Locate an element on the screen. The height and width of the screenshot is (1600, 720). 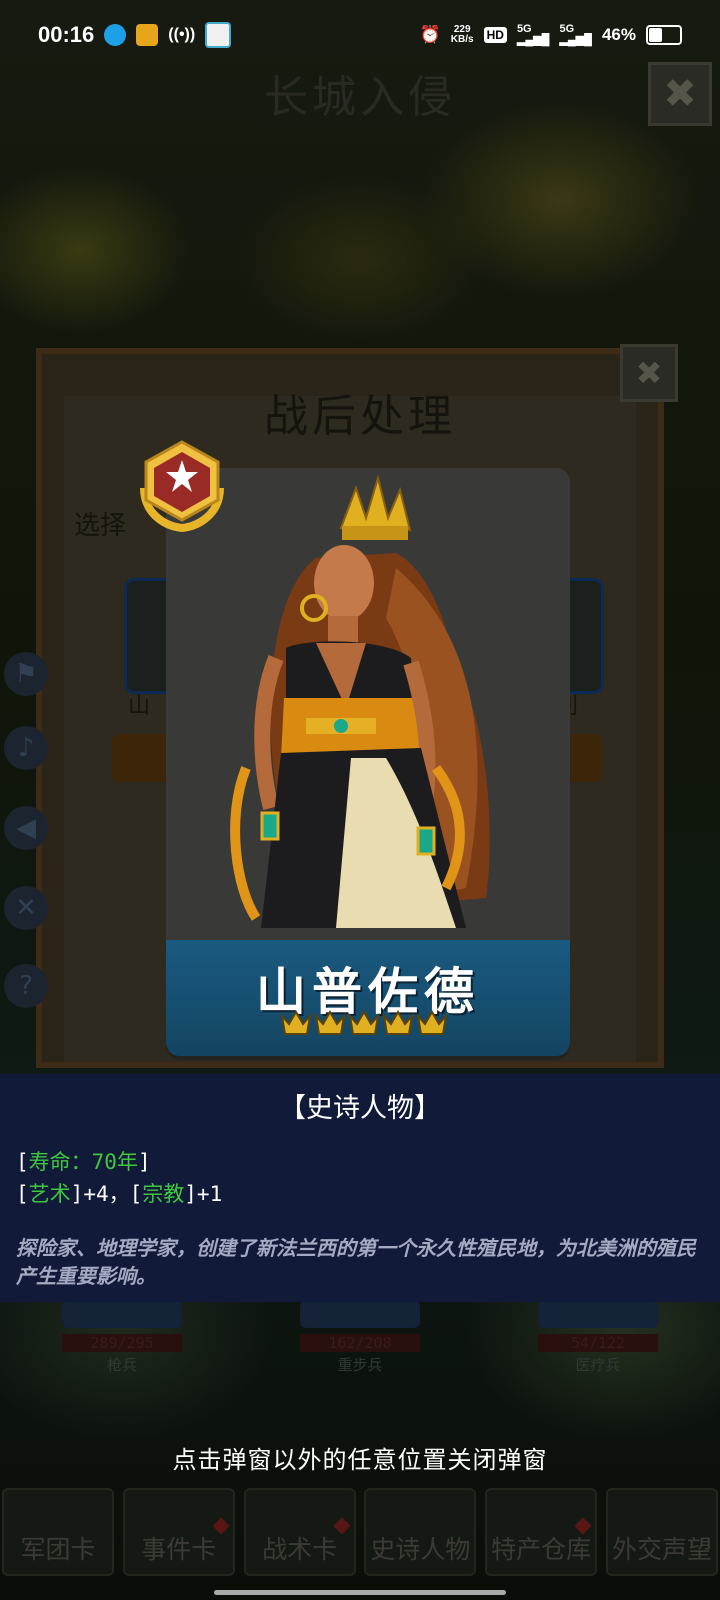
tab-label: 事件卡 is located at coordinates (179, 1549).